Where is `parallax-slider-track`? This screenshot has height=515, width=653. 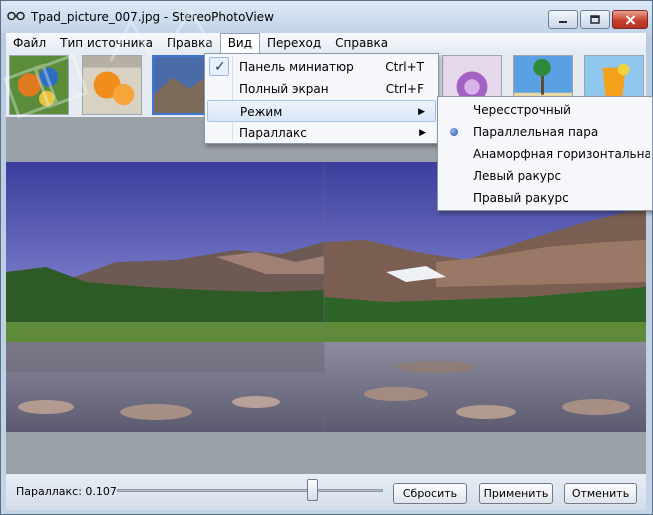 parallax-slider-track is located at coordinates (250, 490).